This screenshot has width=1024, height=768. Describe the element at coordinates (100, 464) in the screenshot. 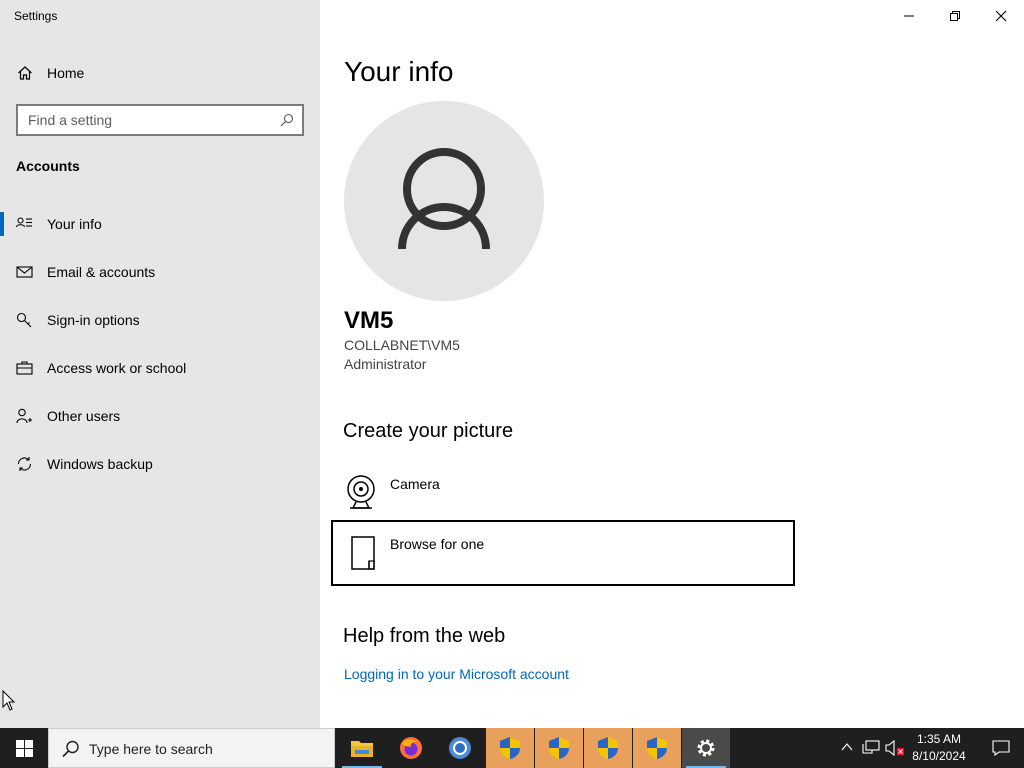

I see `sidebar-item-label: Windows backup` at that location.